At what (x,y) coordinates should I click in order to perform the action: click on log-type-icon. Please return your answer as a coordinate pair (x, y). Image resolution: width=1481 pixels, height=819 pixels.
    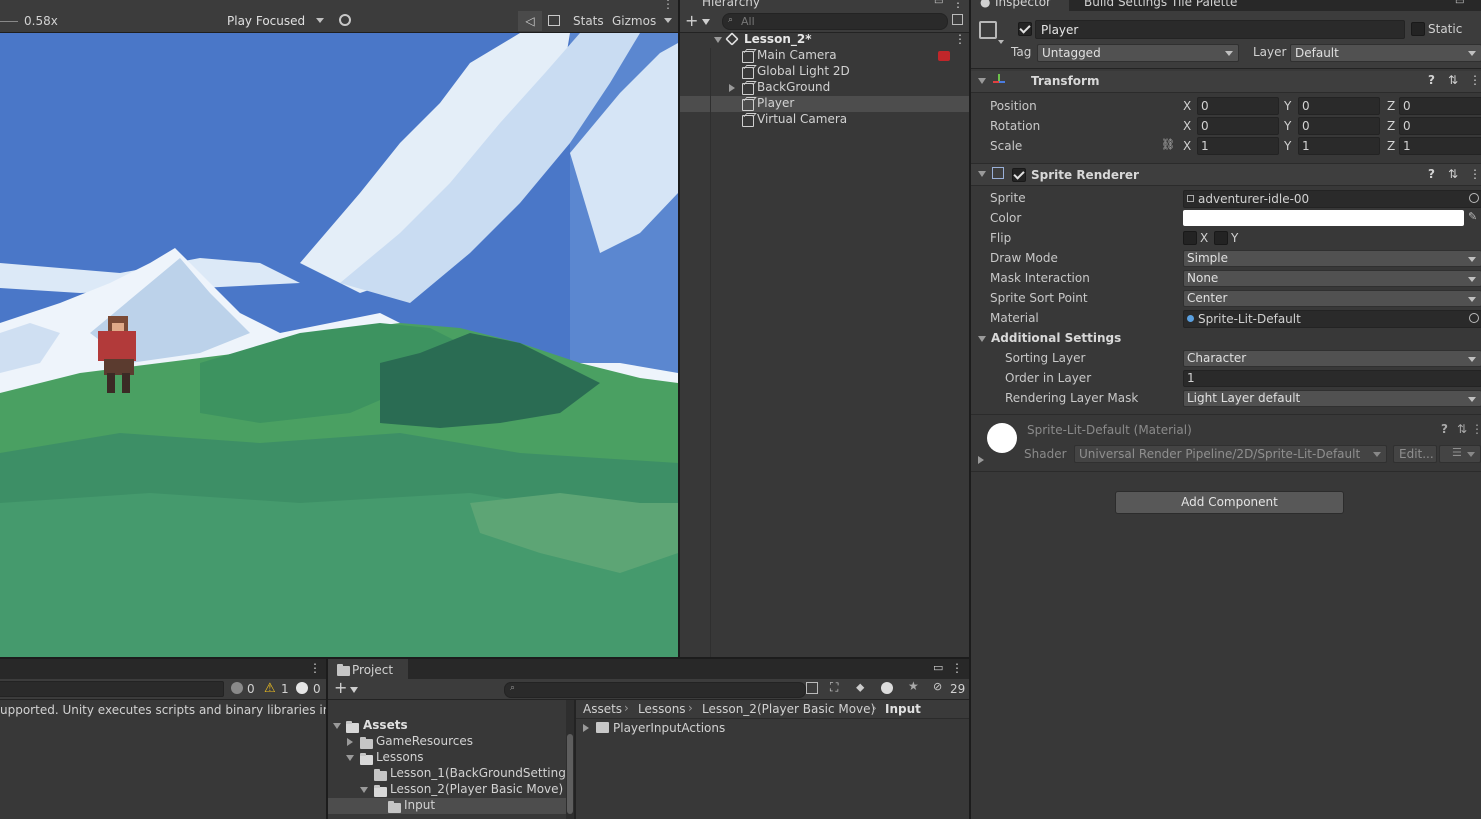
    Looking at the image, I should click on (887, 688).